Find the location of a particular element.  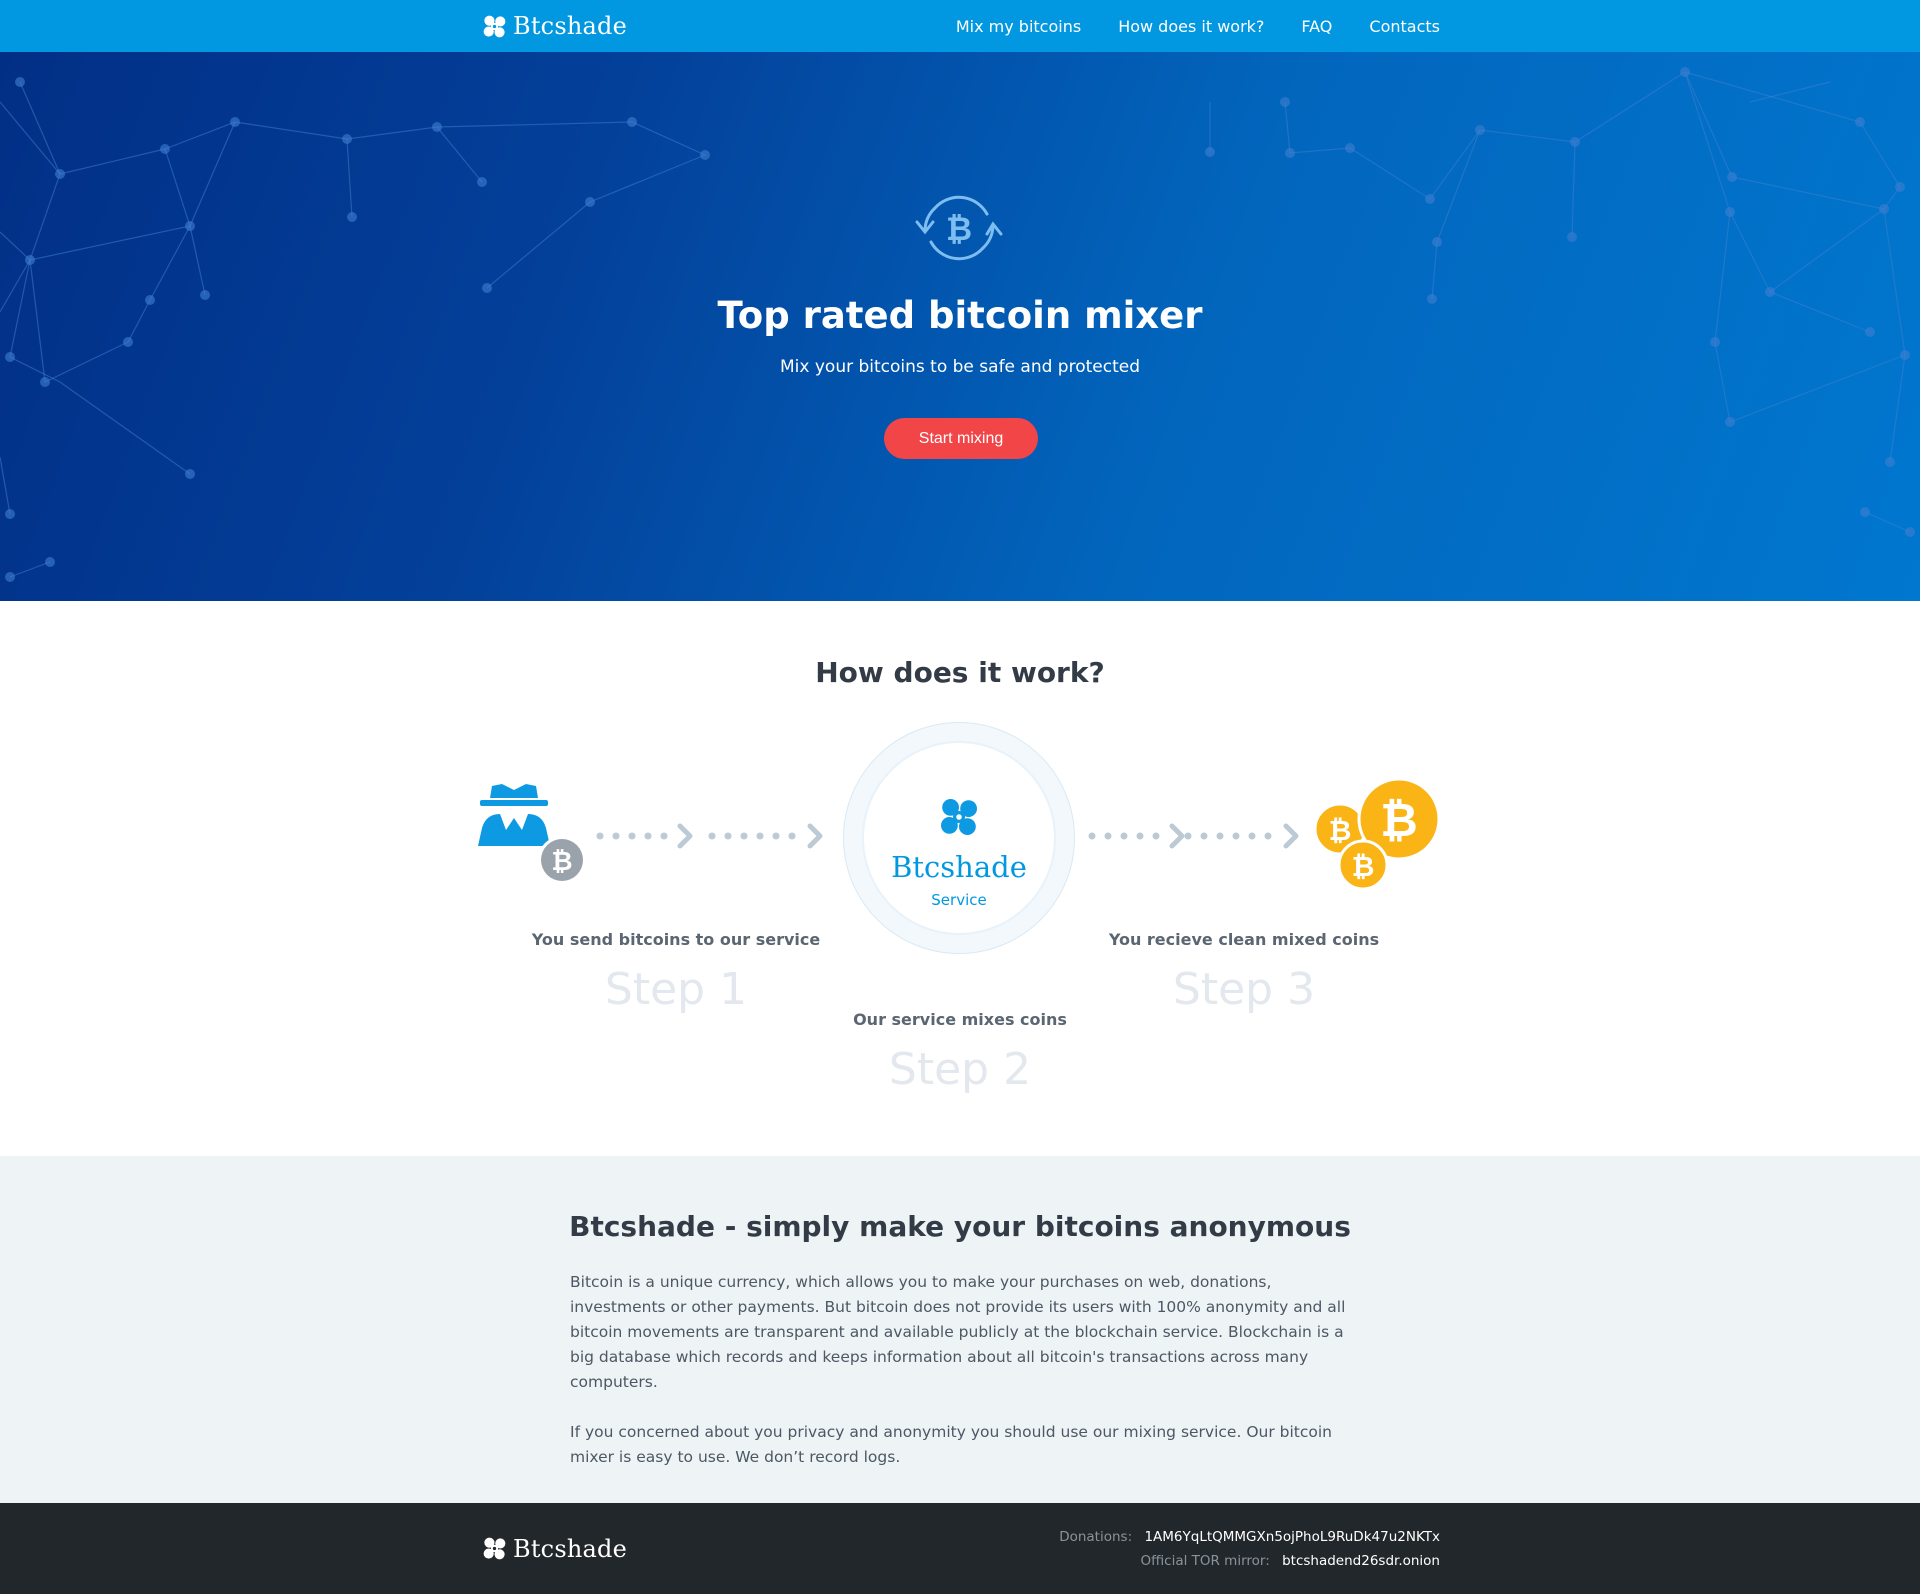

start-mixing-button: Start mixing is located at coordinates (961, 438).